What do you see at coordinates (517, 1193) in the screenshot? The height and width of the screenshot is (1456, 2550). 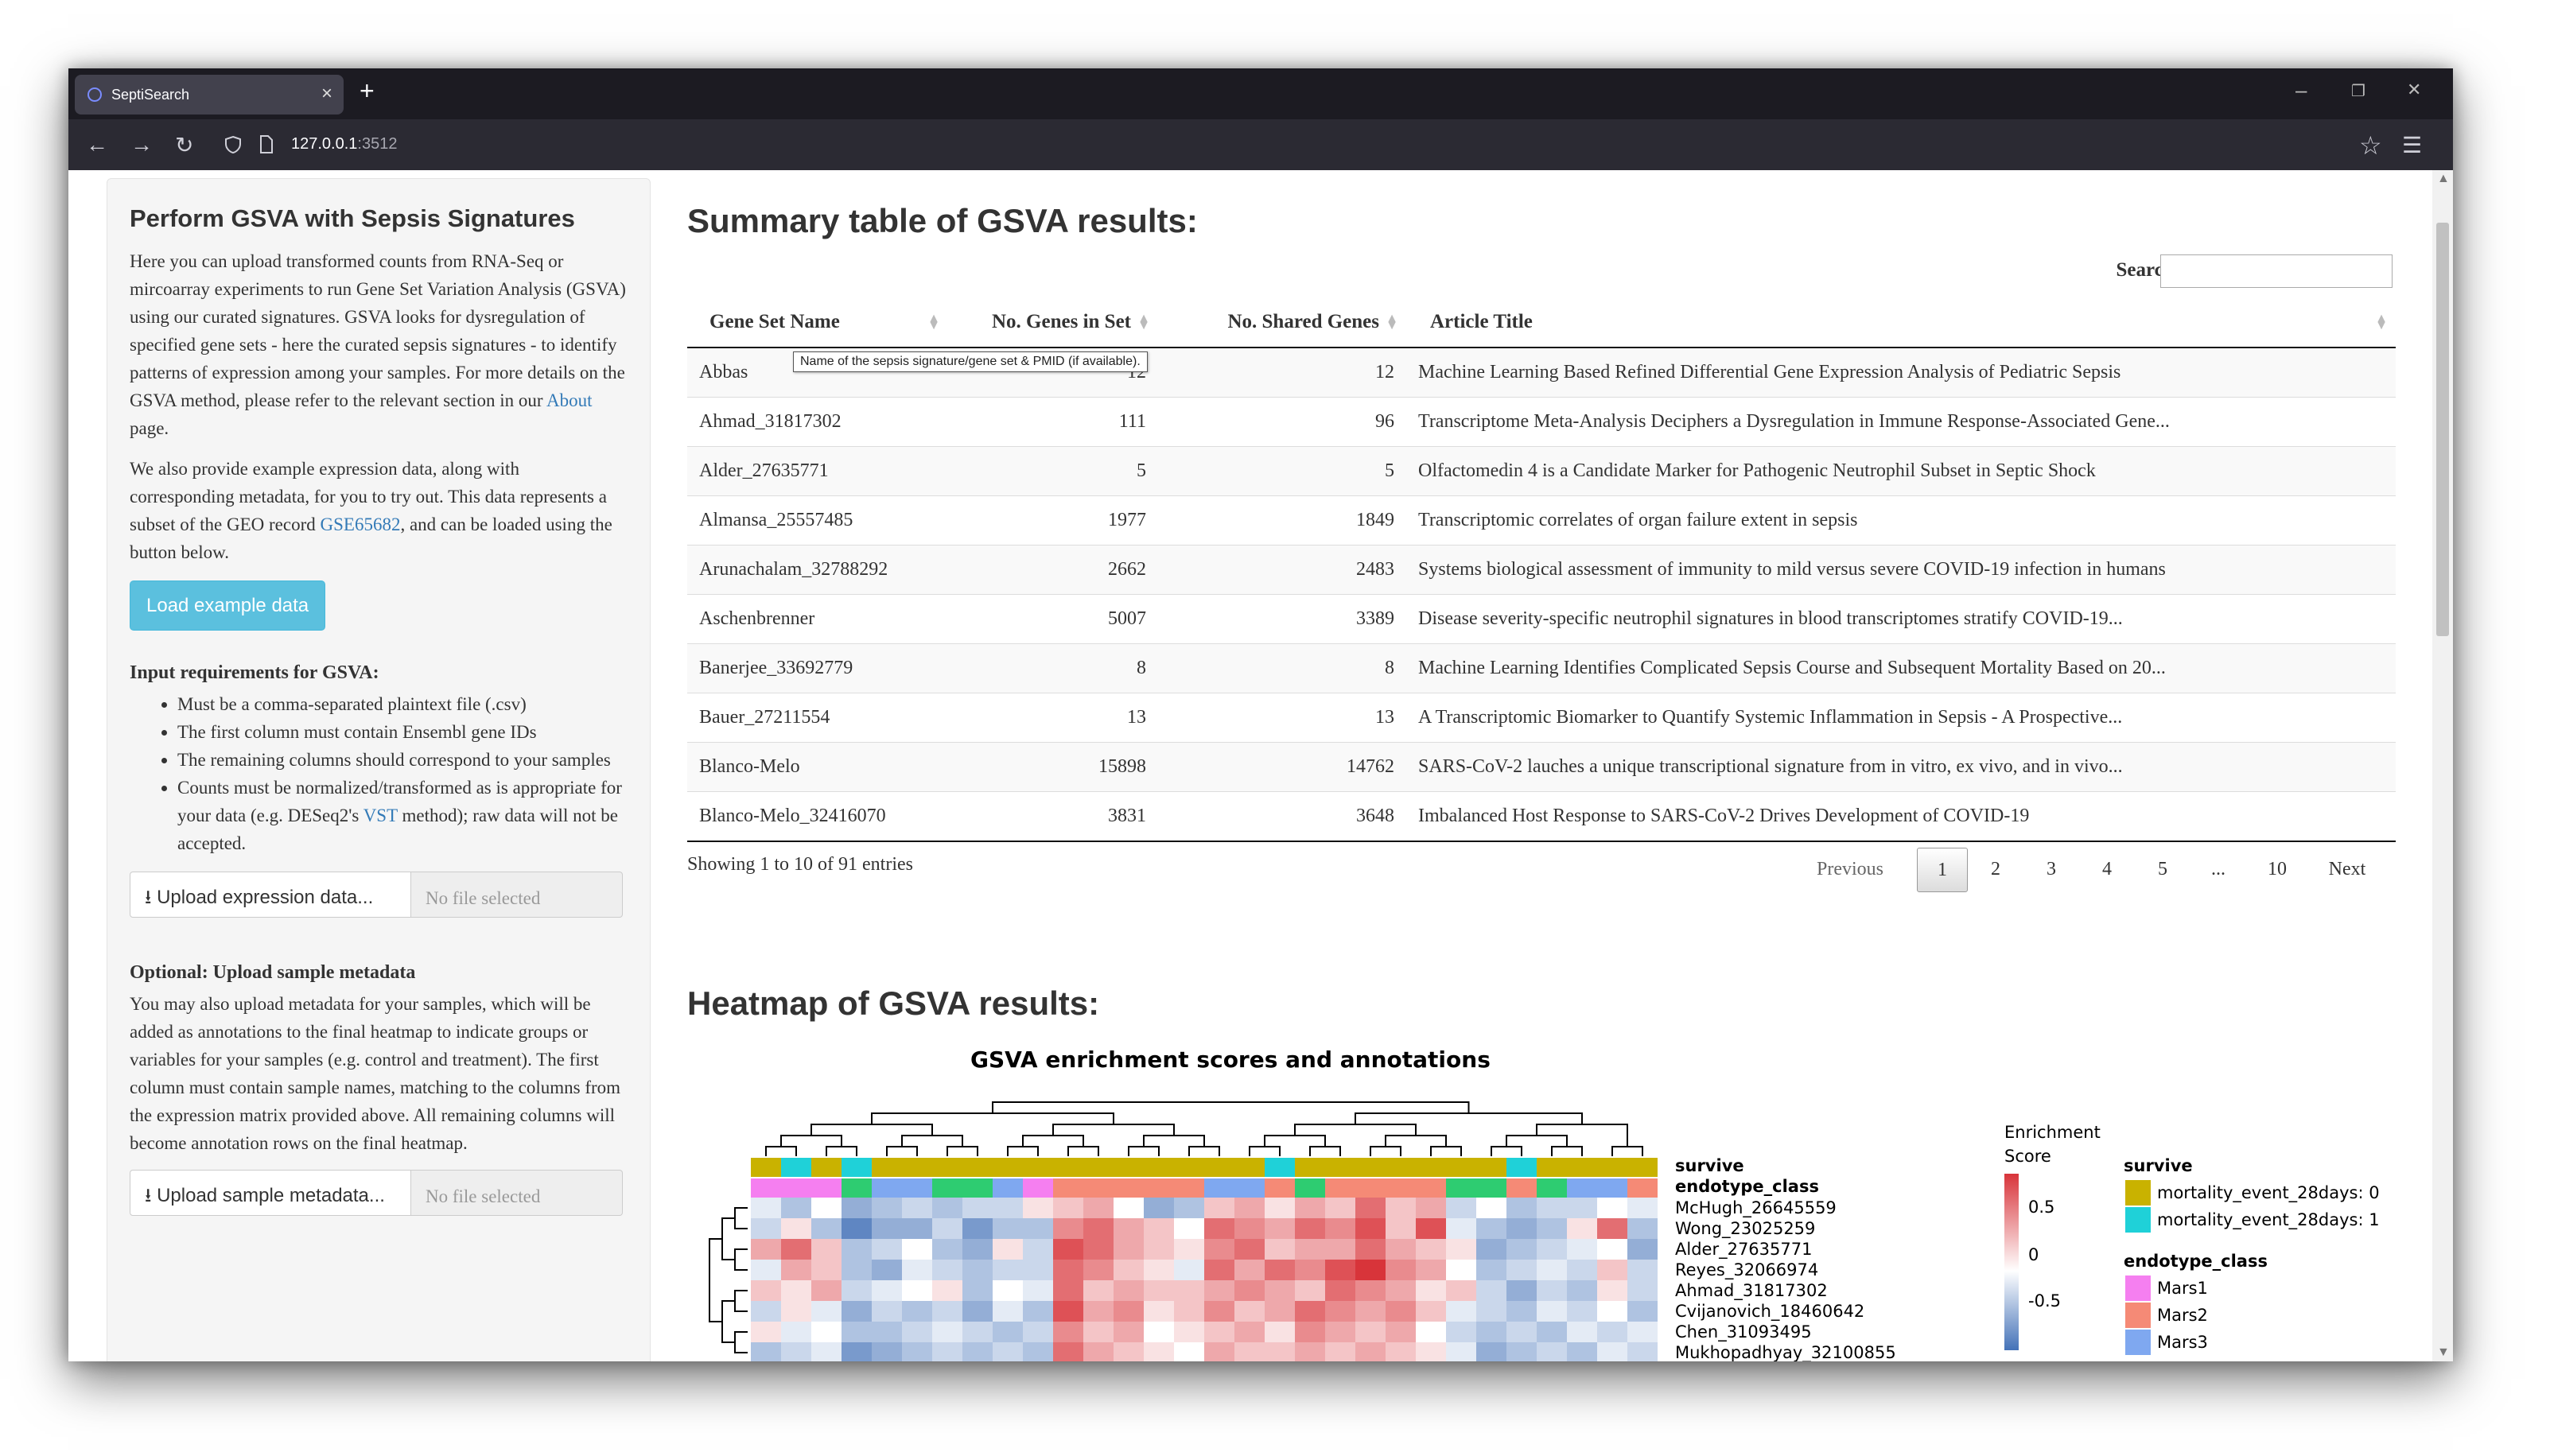 I see `metadata-file-field: No file selected` at bounding box center [517, 1193].